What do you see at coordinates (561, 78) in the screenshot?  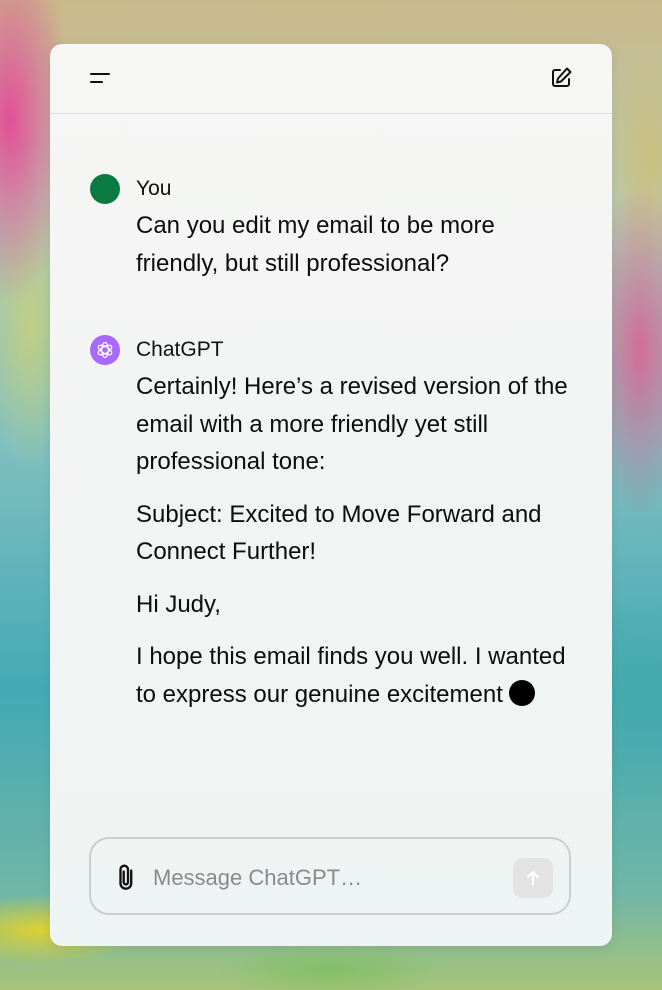 I see `new-chat-icon` at bounding box center [561, 78].